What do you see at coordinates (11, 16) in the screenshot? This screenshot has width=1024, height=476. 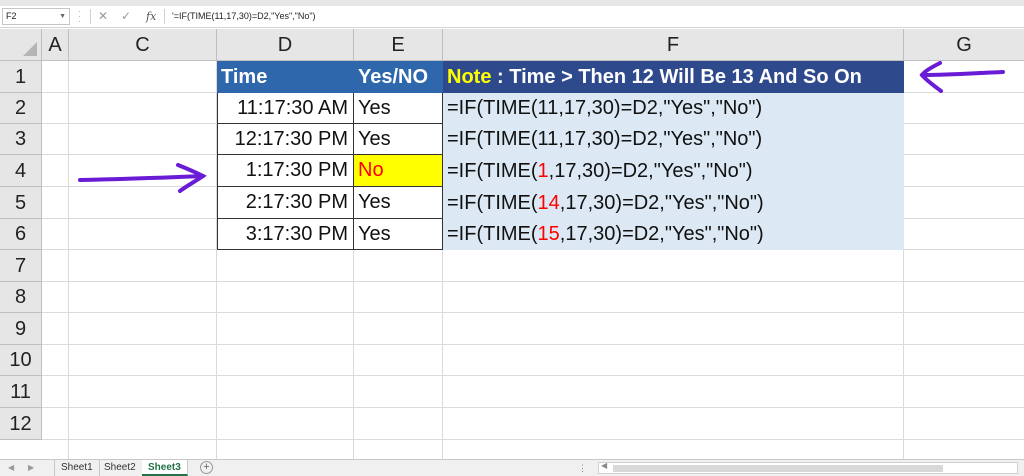 I see `name-box-value: F2` at bounding box center [11, 16].